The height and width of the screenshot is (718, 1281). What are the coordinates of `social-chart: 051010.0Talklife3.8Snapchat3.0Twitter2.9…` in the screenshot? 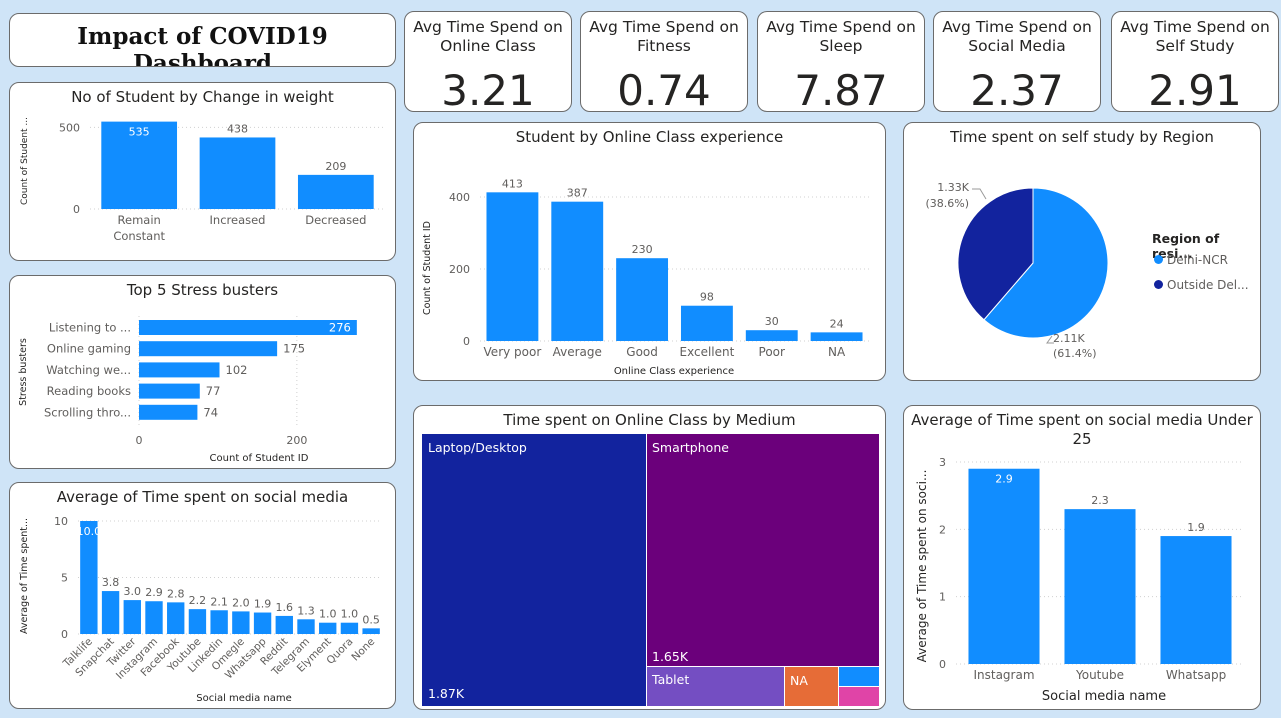 It's located at (200, 609).